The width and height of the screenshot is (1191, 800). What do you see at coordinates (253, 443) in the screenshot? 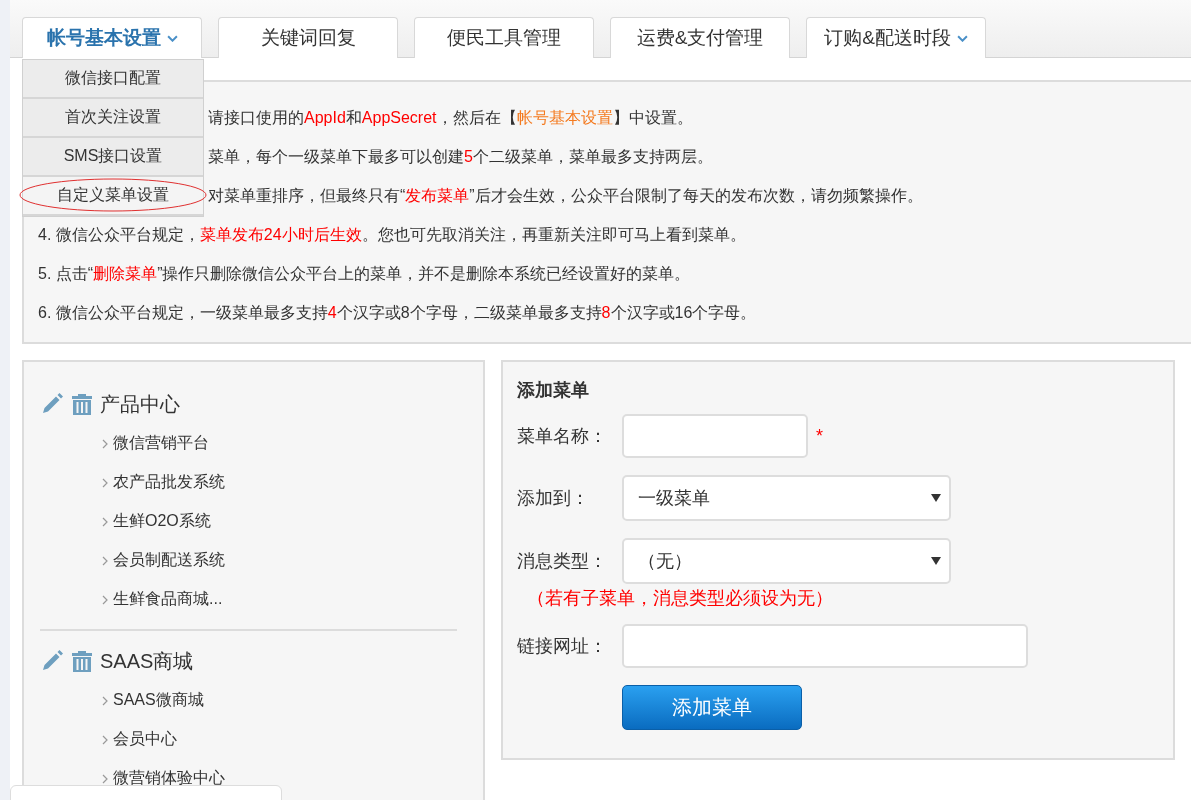
I see `submenu-item: 微信营销平台` at bounding box center [253, 443].